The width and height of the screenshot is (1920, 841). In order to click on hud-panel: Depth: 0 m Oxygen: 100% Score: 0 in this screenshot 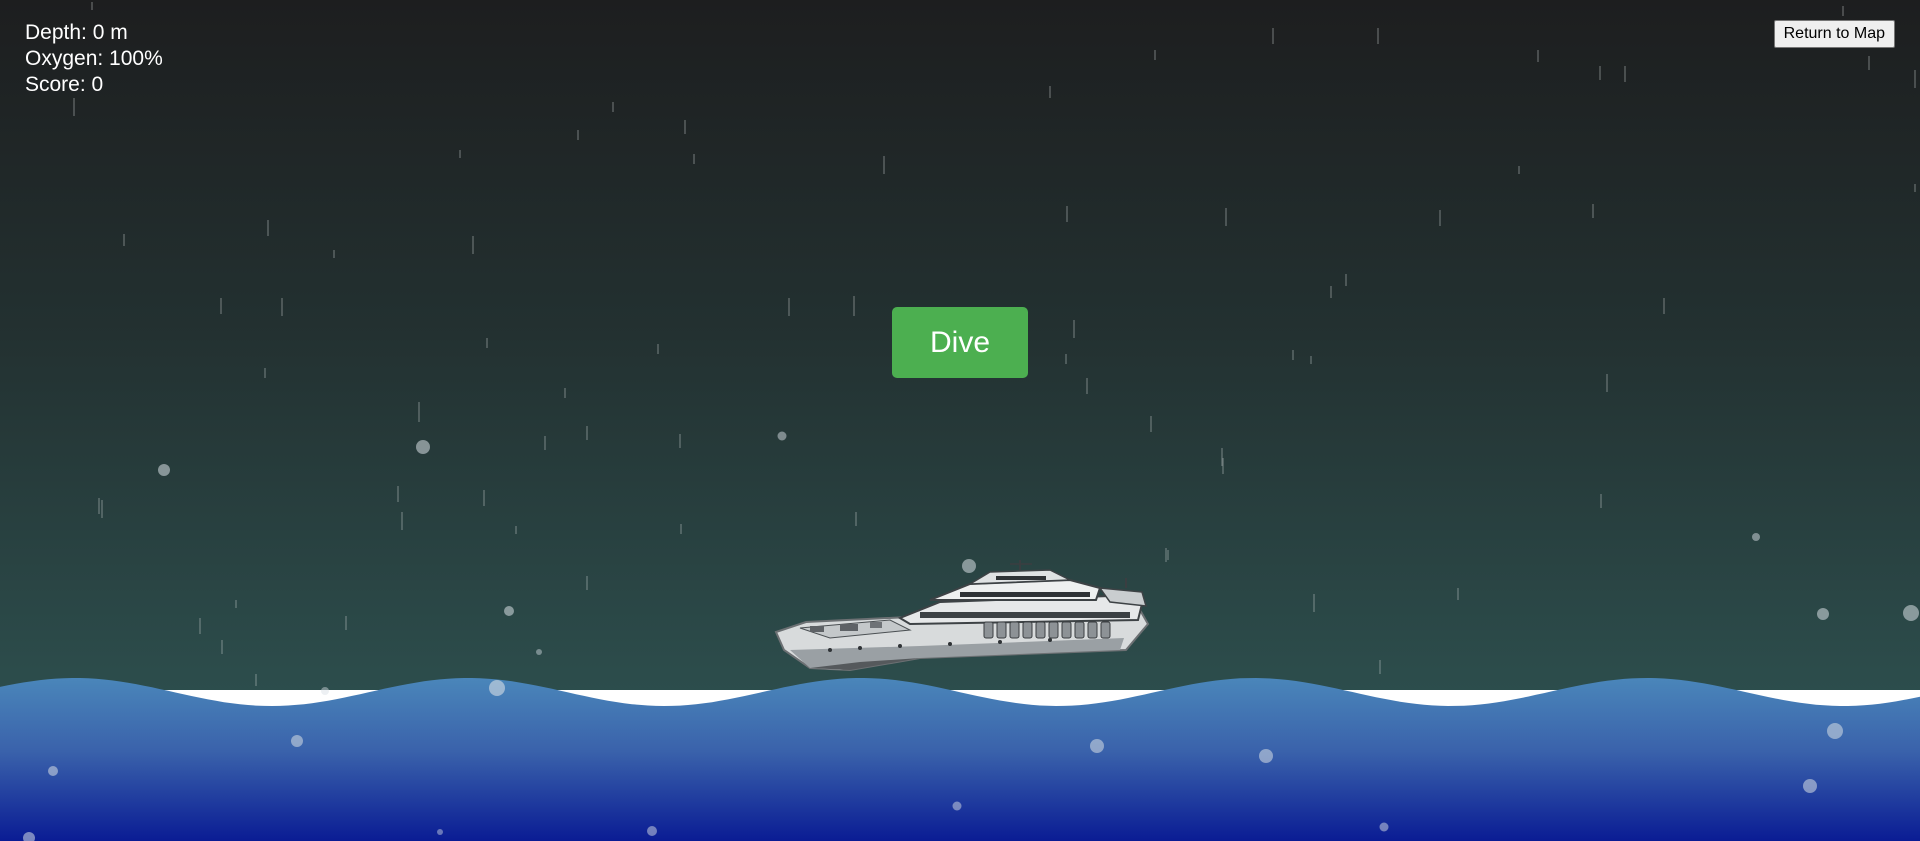, I will do `click(94, 59)`.